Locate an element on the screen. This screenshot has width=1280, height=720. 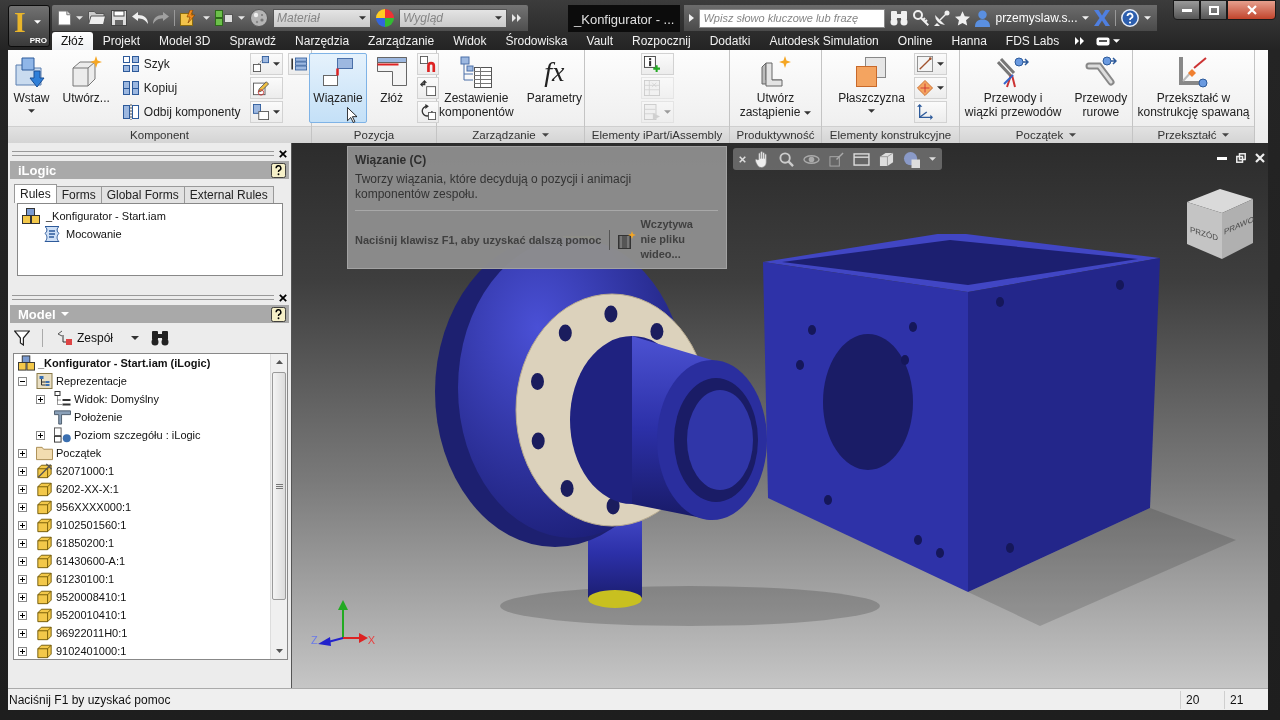
appearance-input: Wygląd is located at coordinates (449, 18).